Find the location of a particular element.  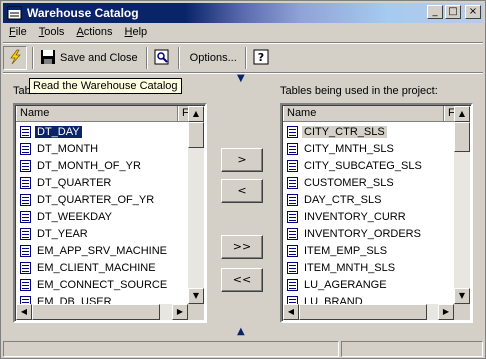

menu-actions: Actions is located at coordinates (94, 33).